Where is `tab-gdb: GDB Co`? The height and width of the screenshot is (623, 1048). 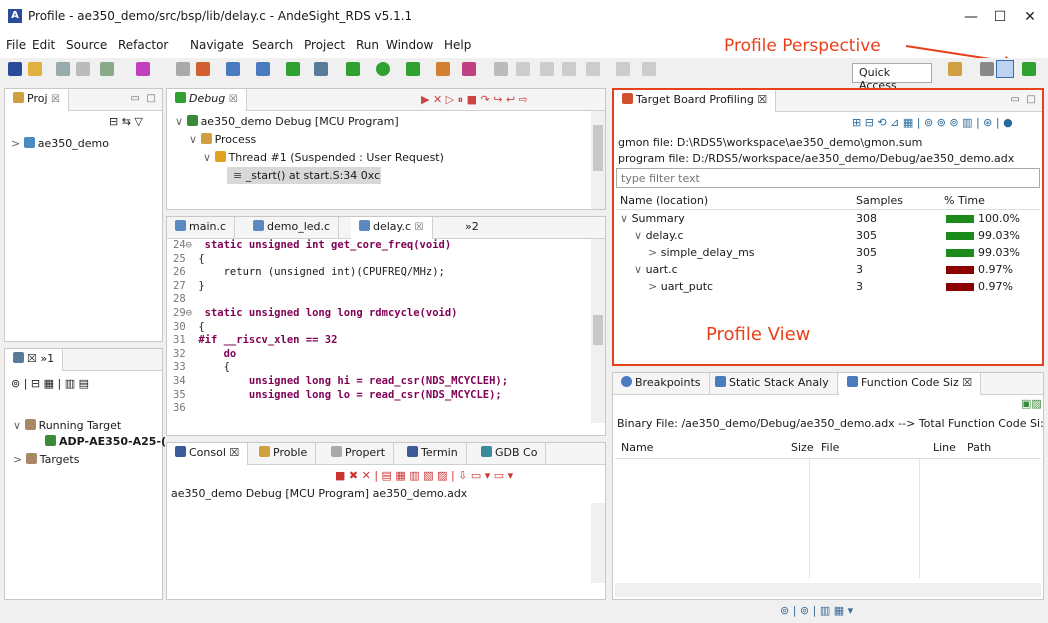 tab-gdb: GDB Co is located at coordinates (510, 454).